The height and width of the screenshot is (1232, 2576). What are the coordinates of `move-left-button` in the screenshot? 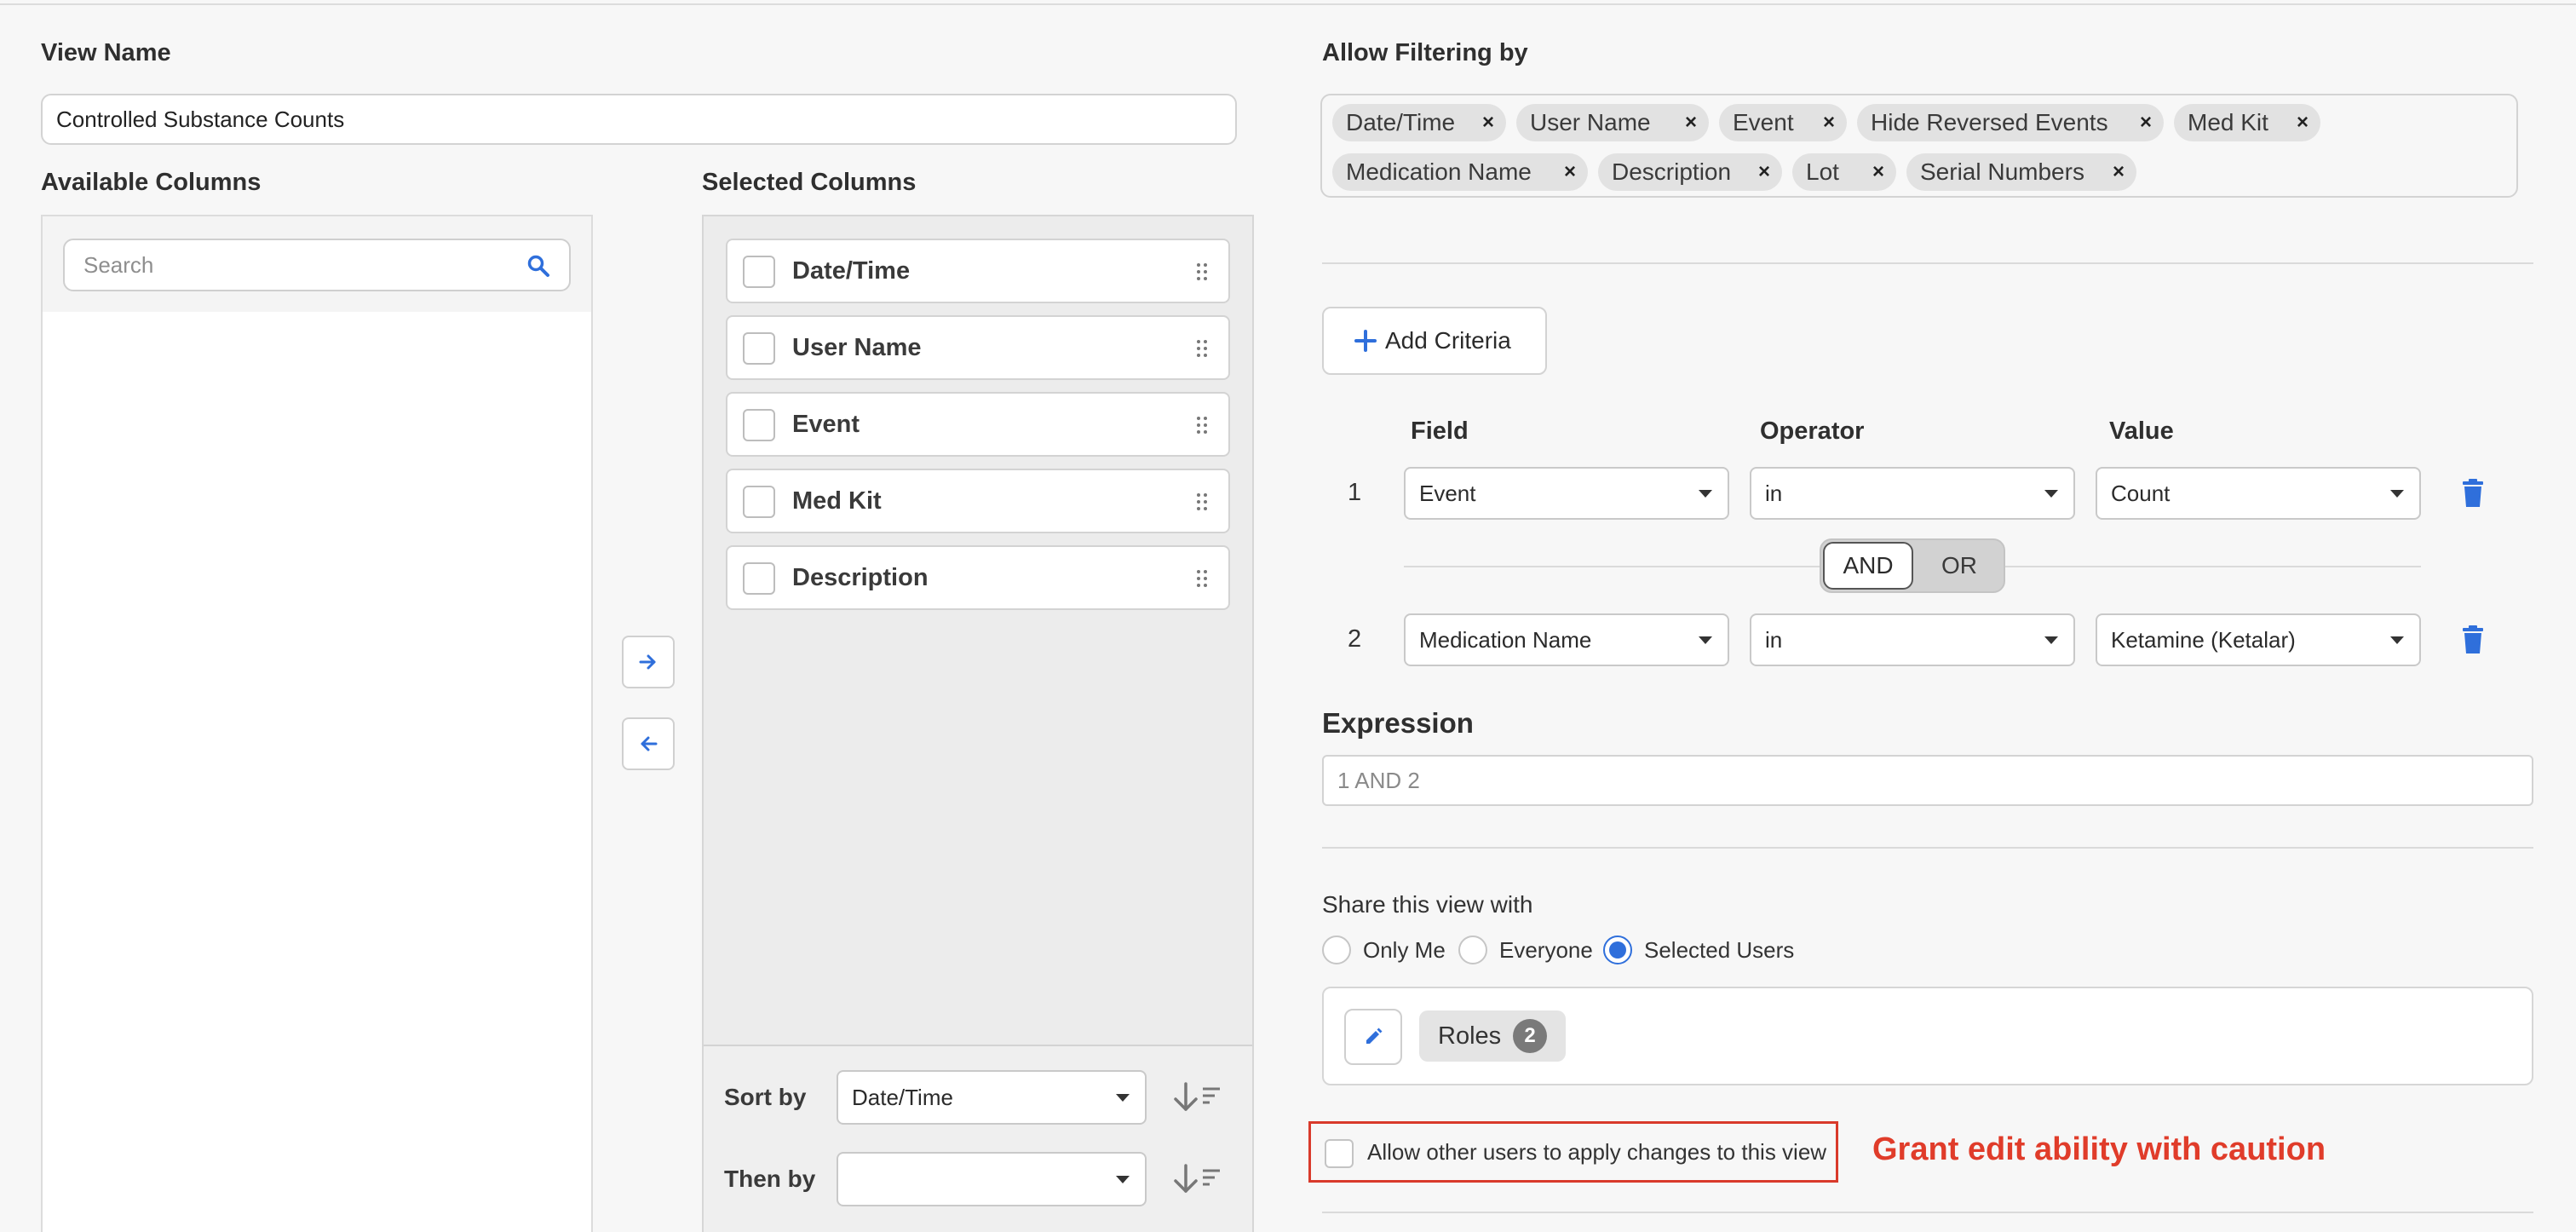 It's located at (649, 743).